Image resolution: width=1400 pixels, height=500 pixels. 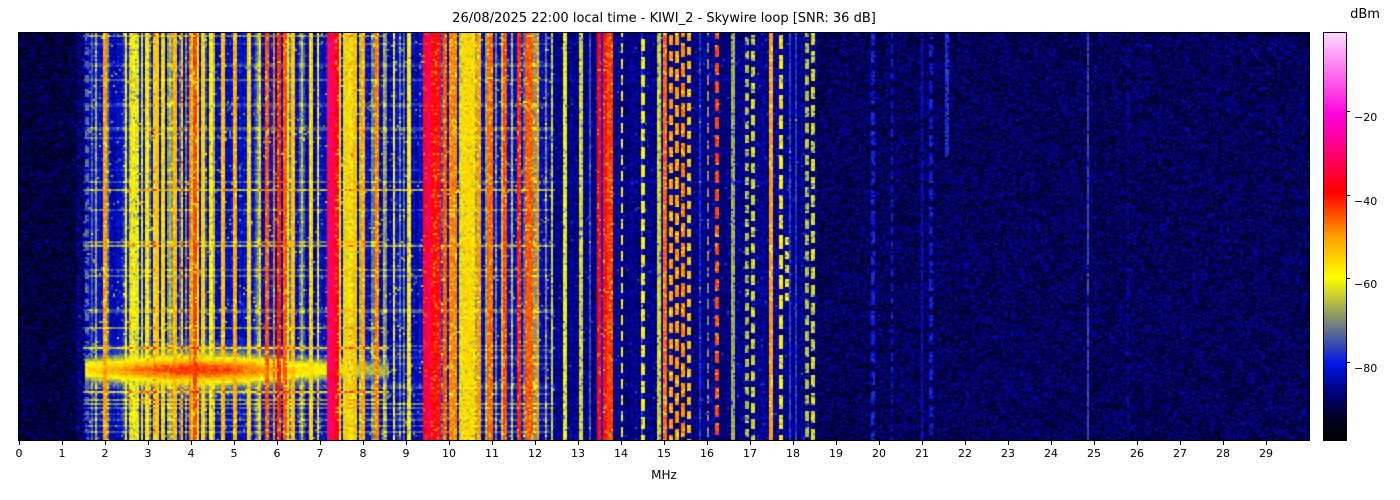 I want to click on x-tick-label: 12, so click(x=535, y=453).